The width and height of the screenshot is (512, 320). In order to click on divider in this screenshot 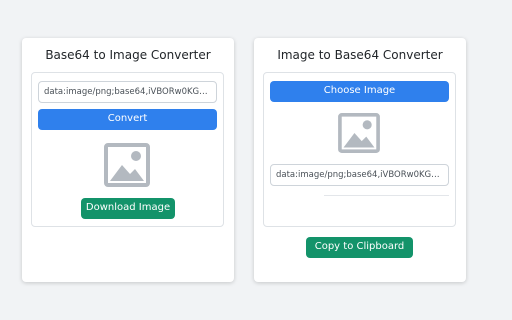, I will do `click(386, 195)`.